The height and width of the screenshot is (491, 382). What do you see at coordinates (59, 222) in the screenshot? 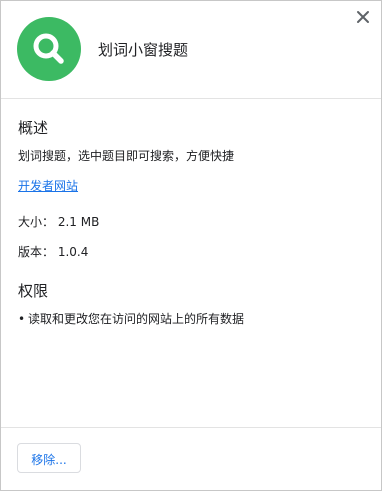
I see `size-info: 大小： 2.1 MB` at bounding box center [59, 222].